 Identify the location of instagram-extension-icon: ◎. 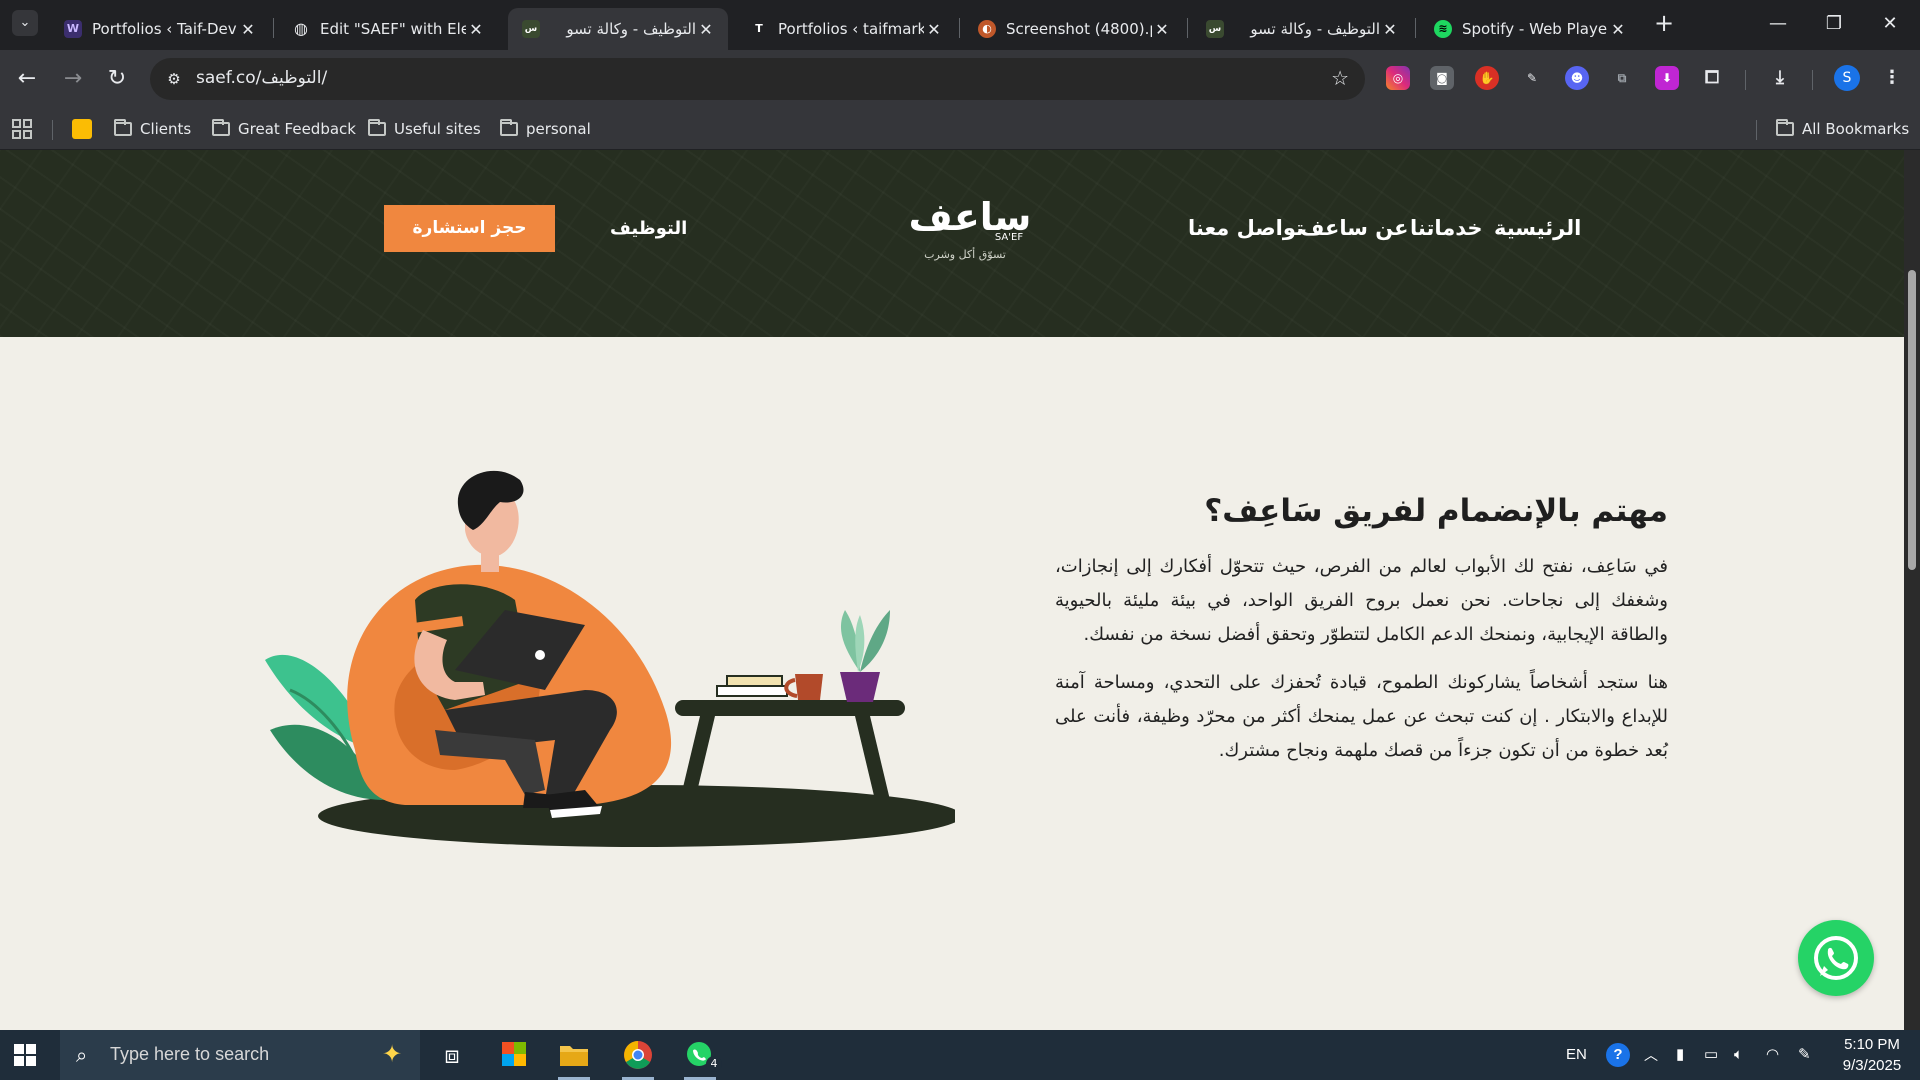
(1398, 78).